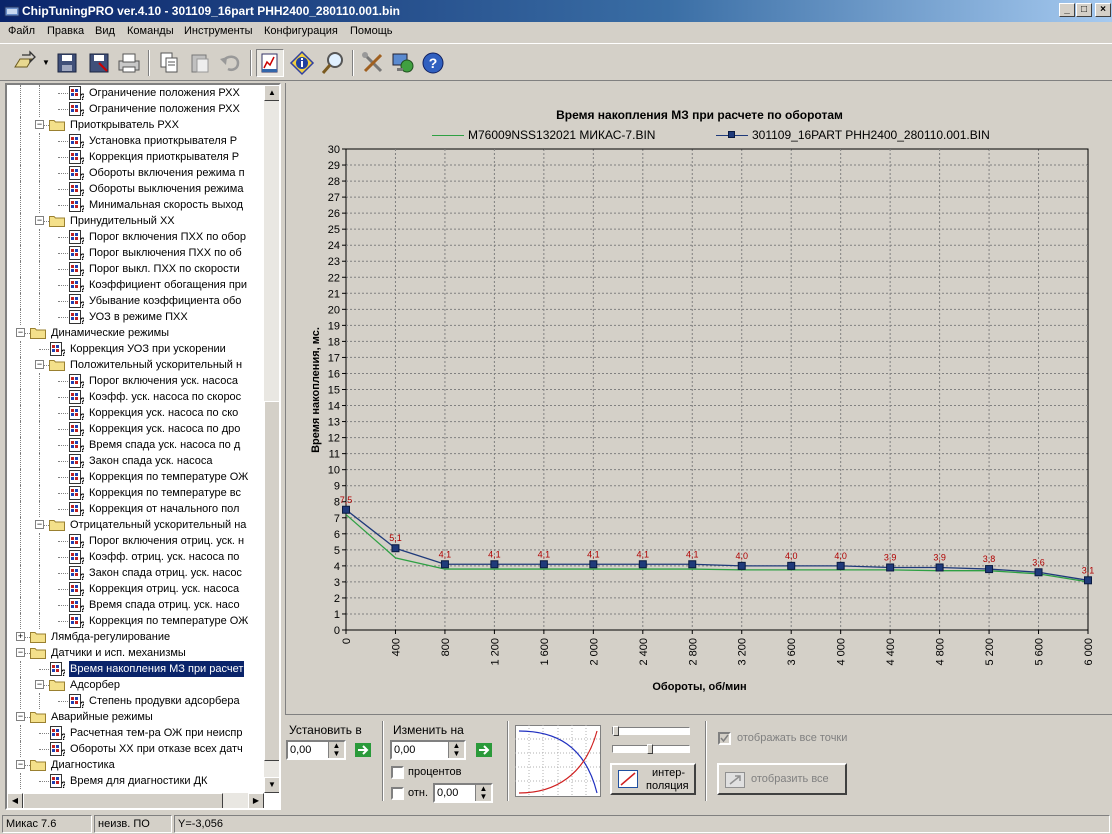 Image resolution: width=1112 pixels, height=834 pixels. Describe the element at coordinates (99, 63) in the screenshot. I see `save-as-icon` at that location.